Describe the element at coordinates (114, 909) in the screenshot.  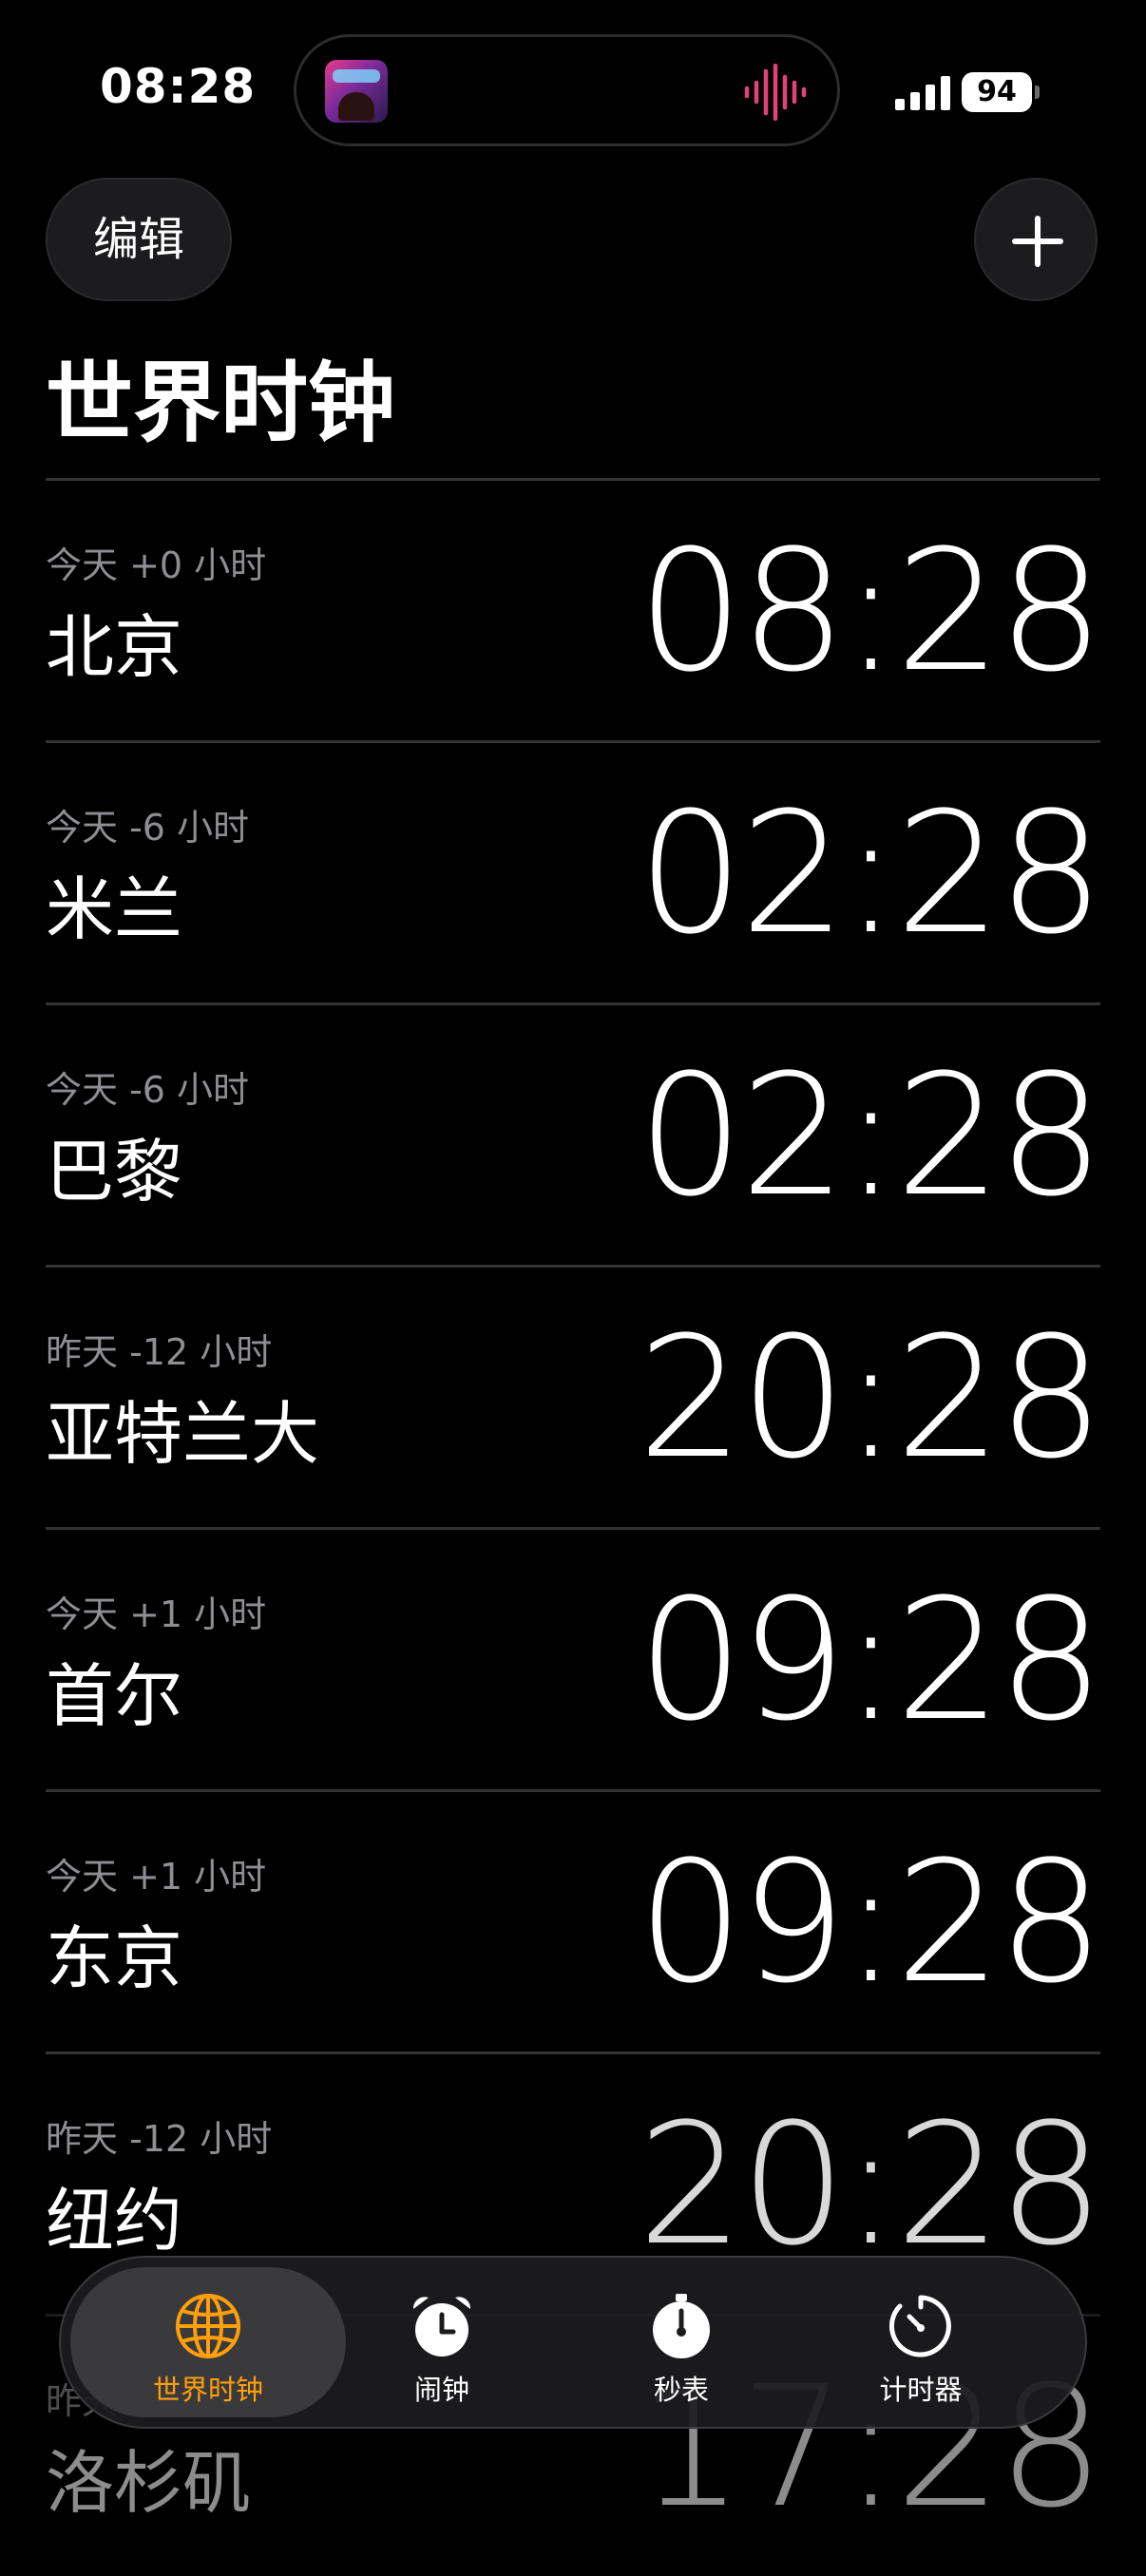
I see `clock-city: 米兰` at that location.